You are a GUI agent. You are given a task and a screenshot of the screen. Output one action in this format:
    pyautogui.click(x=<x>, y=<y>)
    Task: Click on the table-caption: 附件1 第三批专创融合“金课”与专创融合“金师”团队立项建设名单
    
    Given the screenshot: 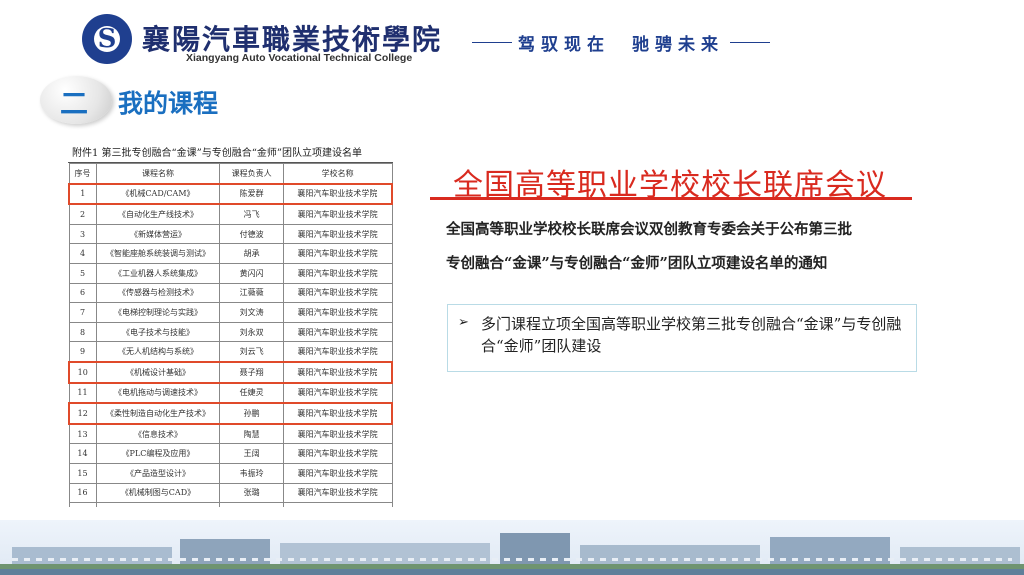 What is the action you would take?
    pyautogui.click(x=217, y=153)
    